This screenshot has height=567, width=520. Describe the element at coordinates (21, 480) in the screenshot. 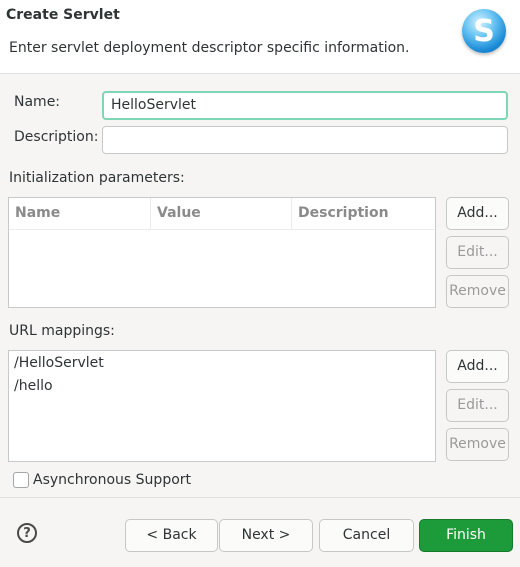

I see `async-support-checkbox` at that location.